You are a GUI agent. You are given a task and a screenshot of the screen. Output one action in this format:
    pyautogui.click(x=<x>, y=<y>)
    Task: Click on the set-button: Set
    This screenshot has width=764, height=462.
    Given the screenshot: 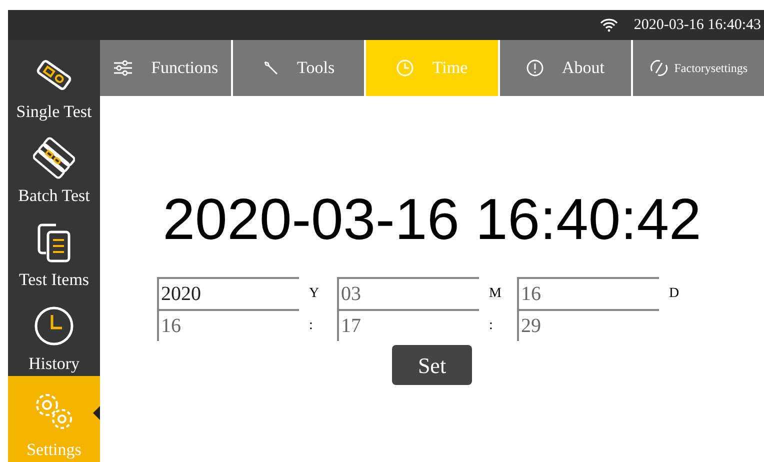 What is the action you would take?
    pyautogui.click(x=432, y=365)
    